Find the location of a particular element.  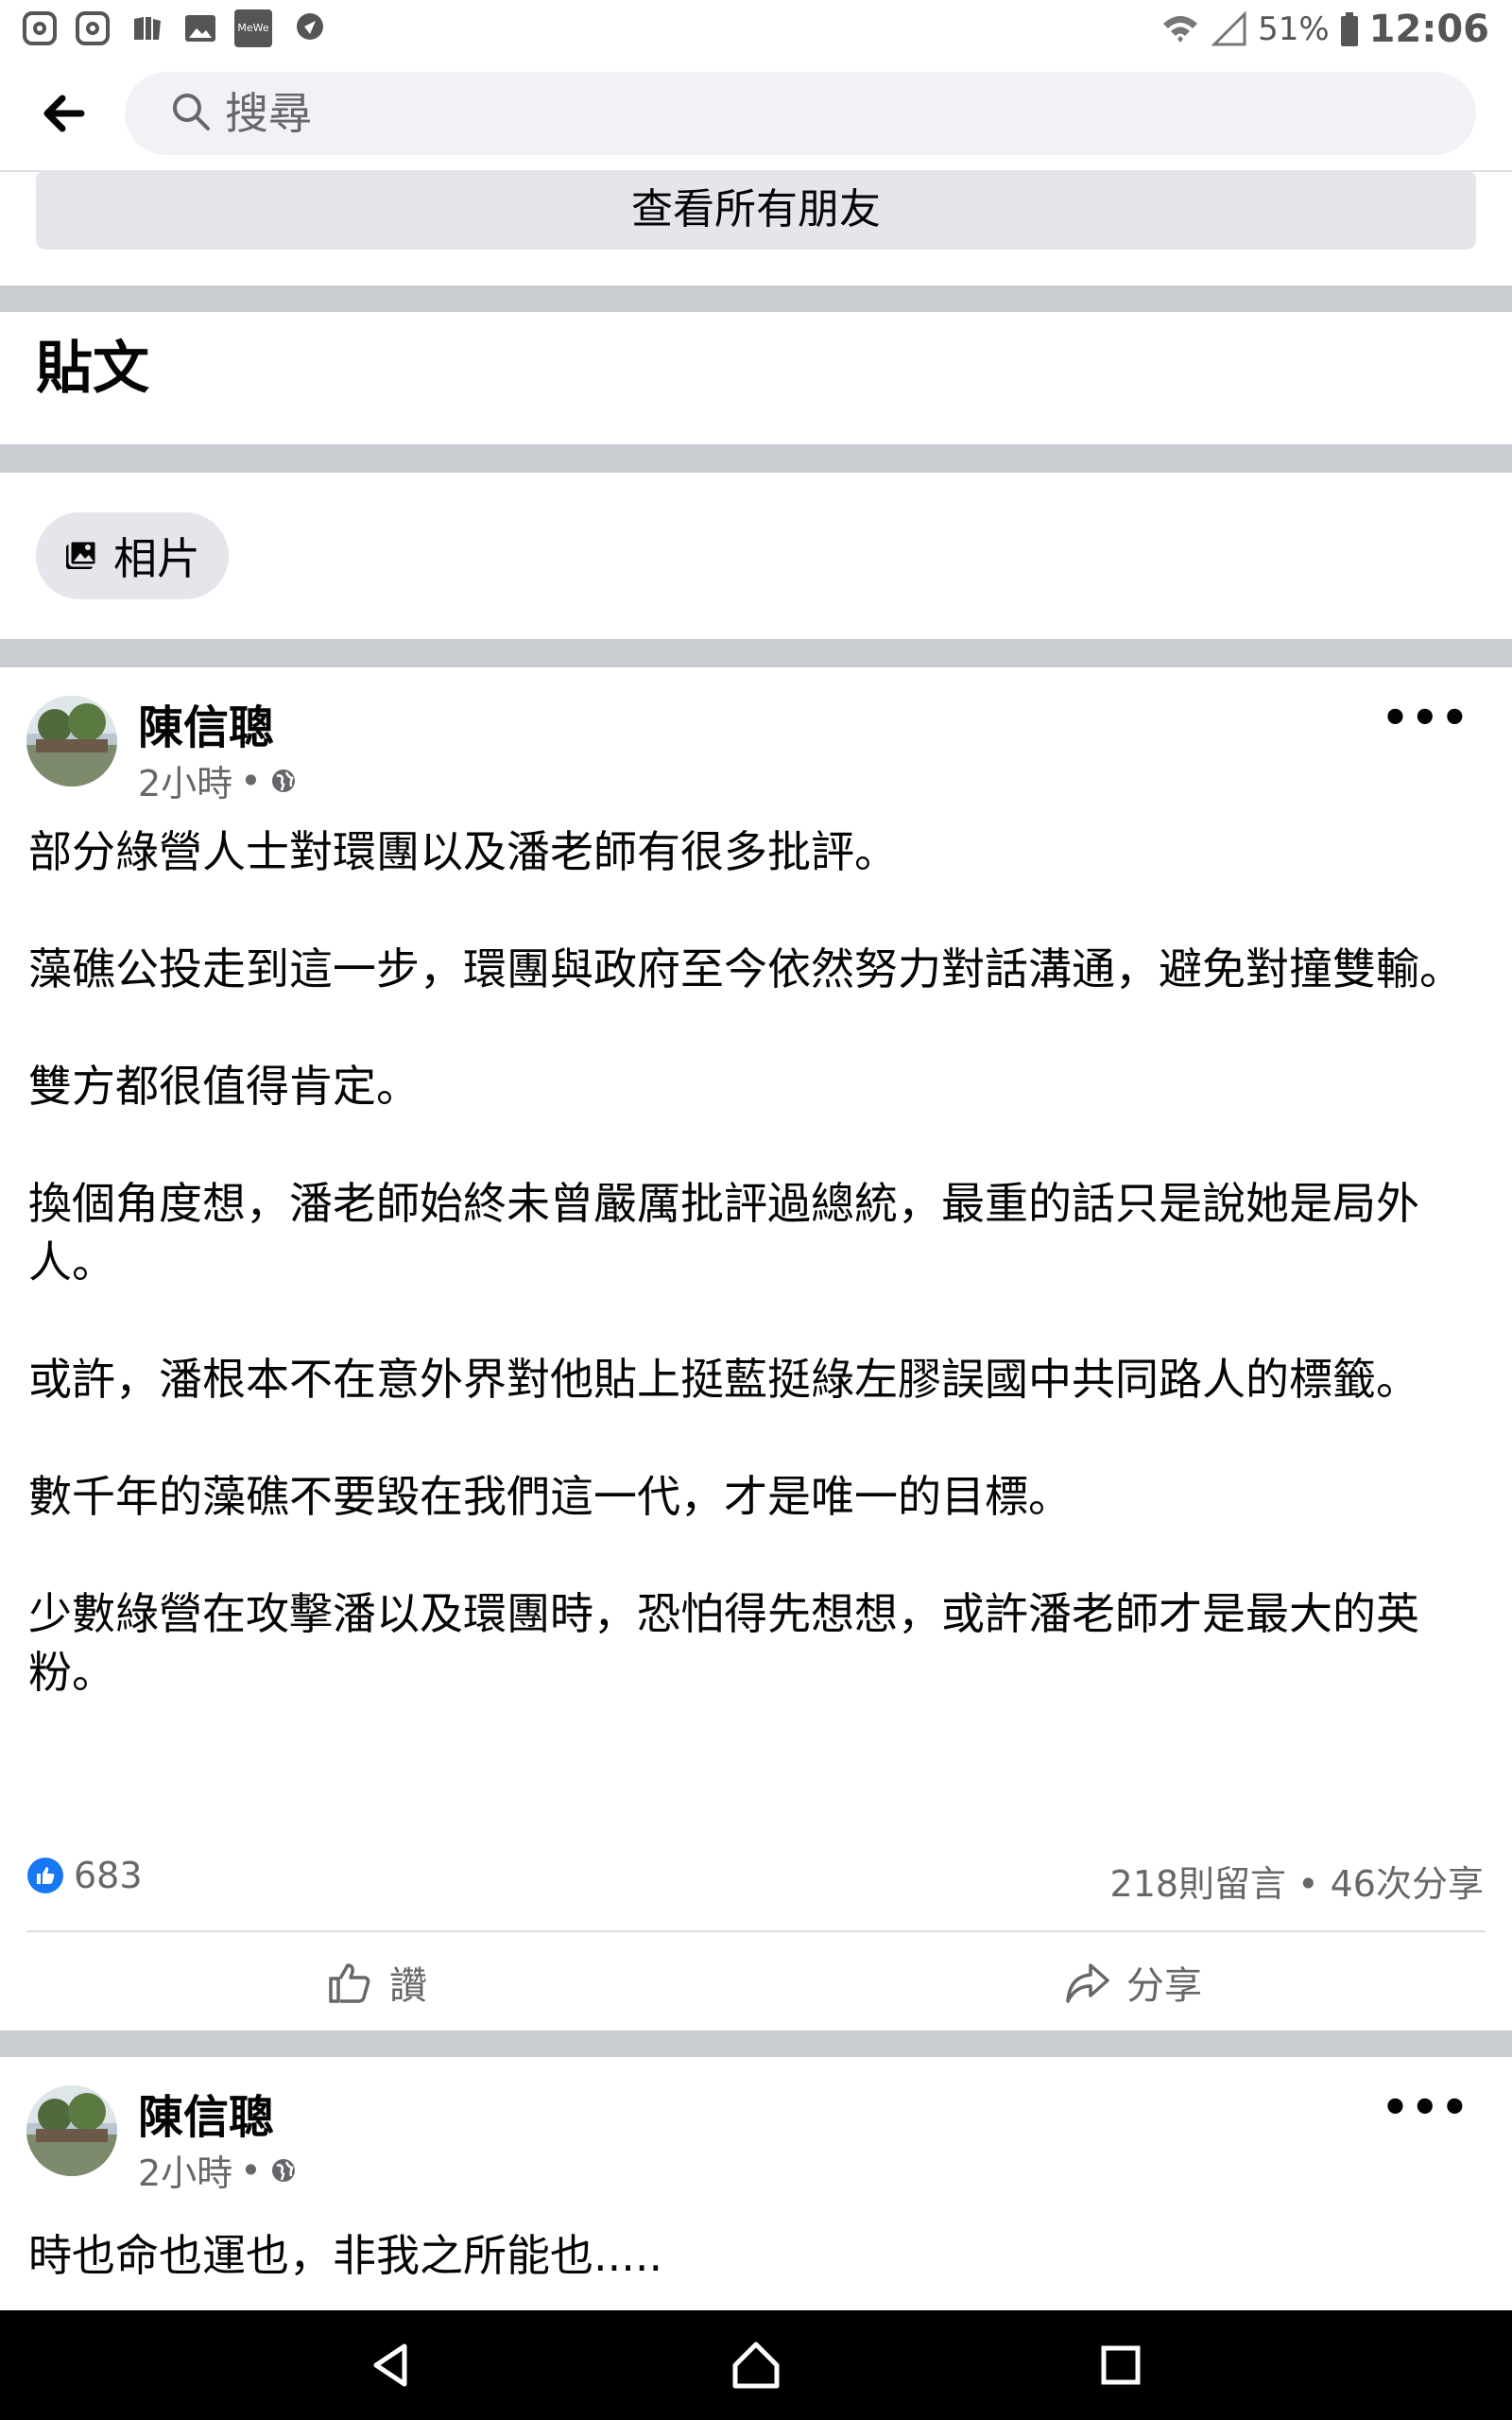

signal-icon is located at coordinates (1228, 28).